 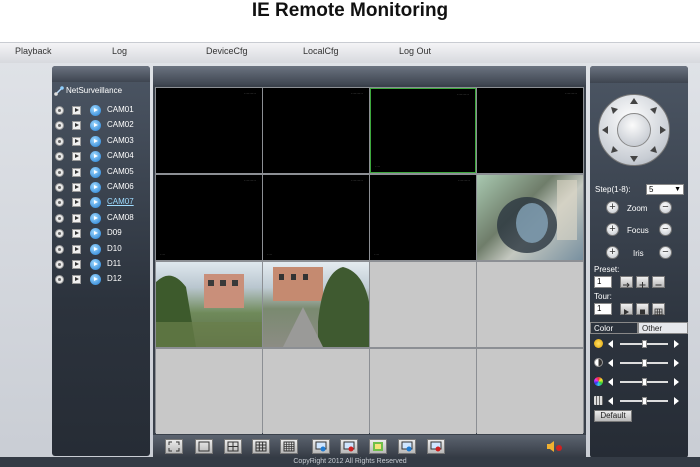 What do you see at coordinates (316, 304) in the screenshot?
I see `video-cell-10-outdoor-feed` at bounding box center [316, 304].